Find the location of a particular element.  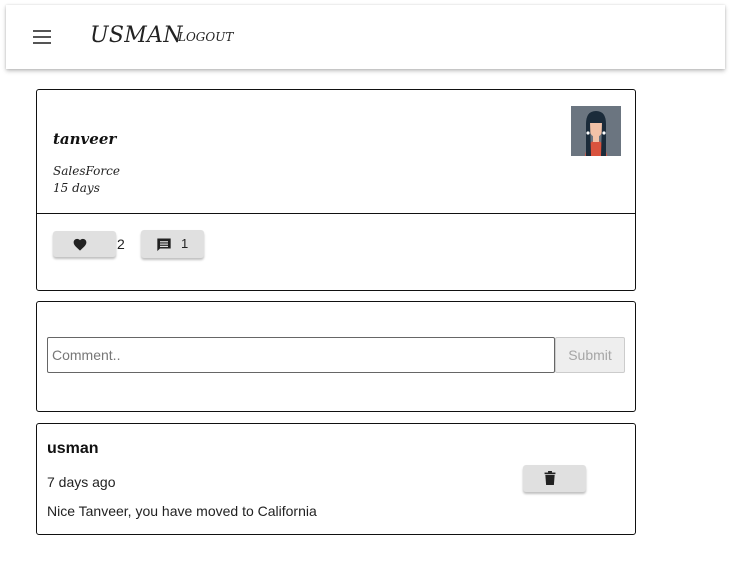

brand-title: USMAN is located at coordinates (136, 35).